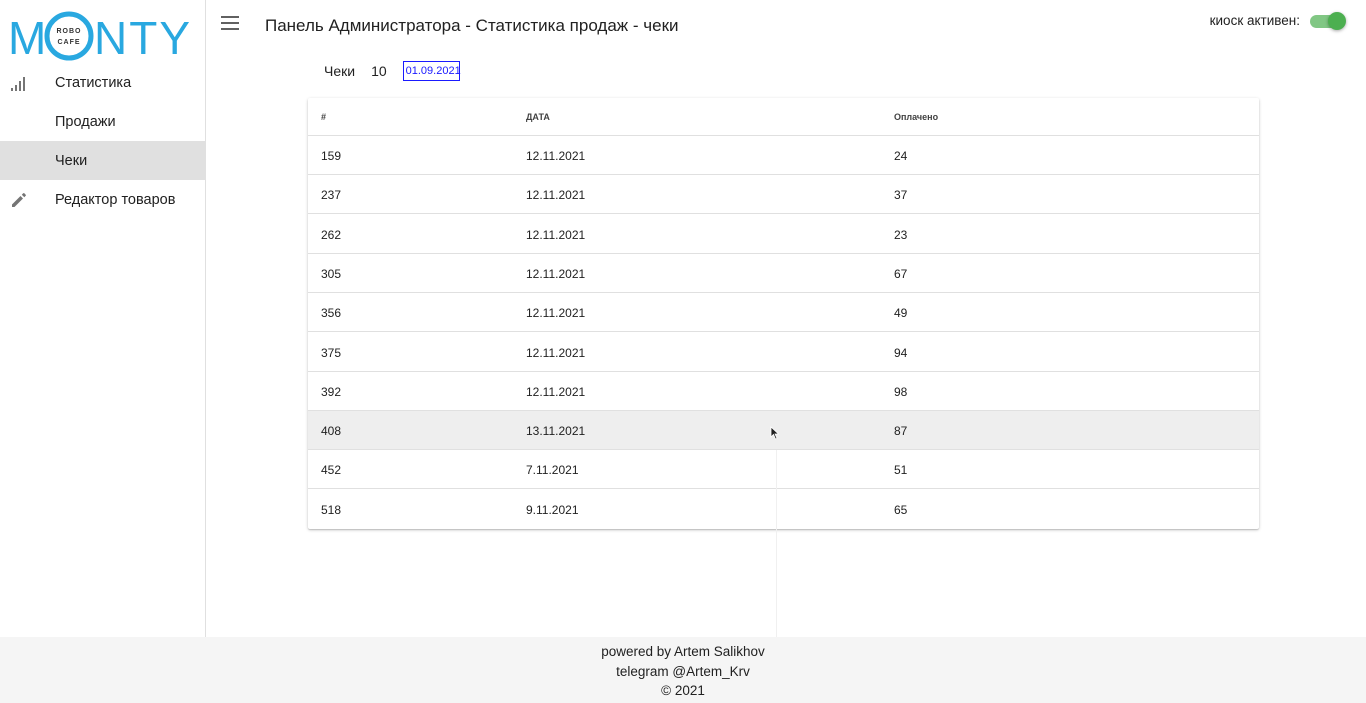 This screenshot has width=1366, height=703. What do you see at coordinates (783, 155) in the screenshot?
I see `table-row: 159 12.11.2021 24` at bounding box center [783, 155].